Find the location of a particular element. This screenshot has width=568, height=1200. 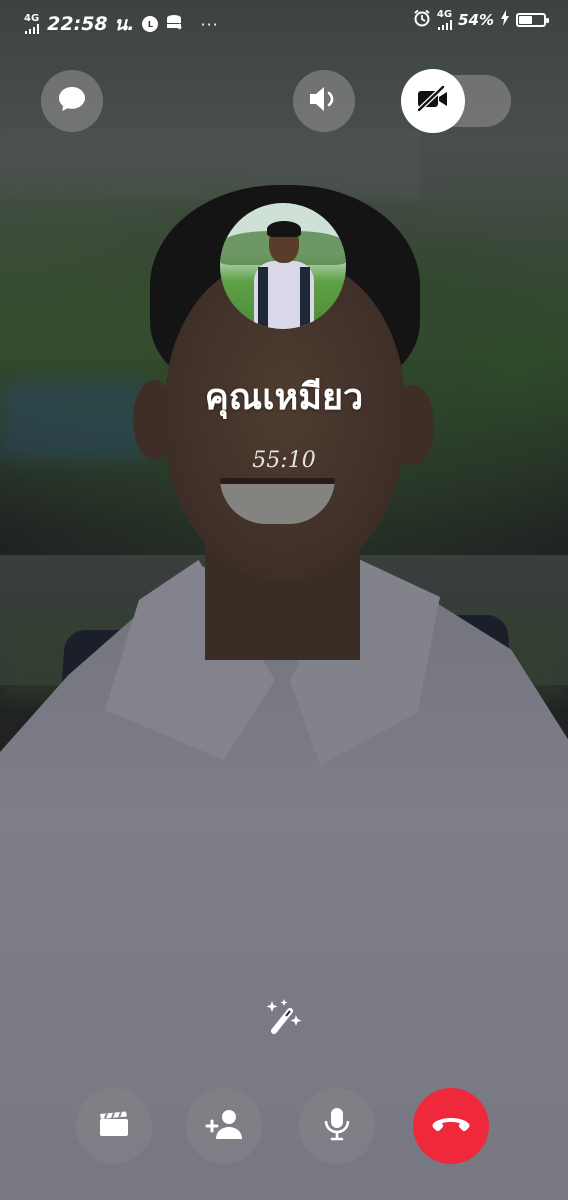

caller-name: คุณเหมียว is located at coordinates (284, 397).